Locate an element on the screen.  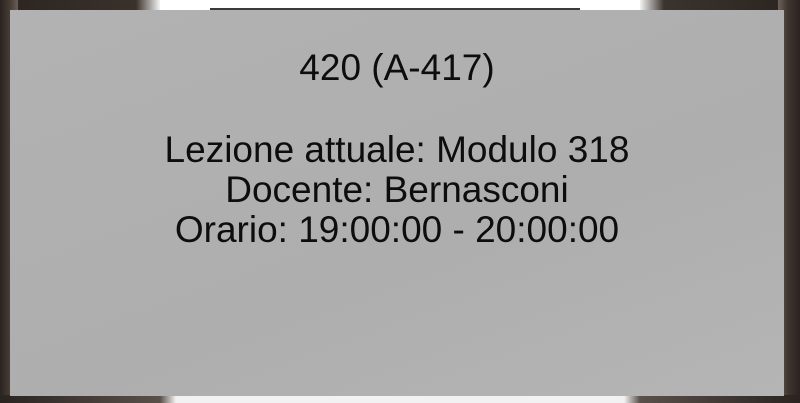
schedule-text: Orario: 19:00:00 - 20:00:00 is located at coordinates (397, 229).